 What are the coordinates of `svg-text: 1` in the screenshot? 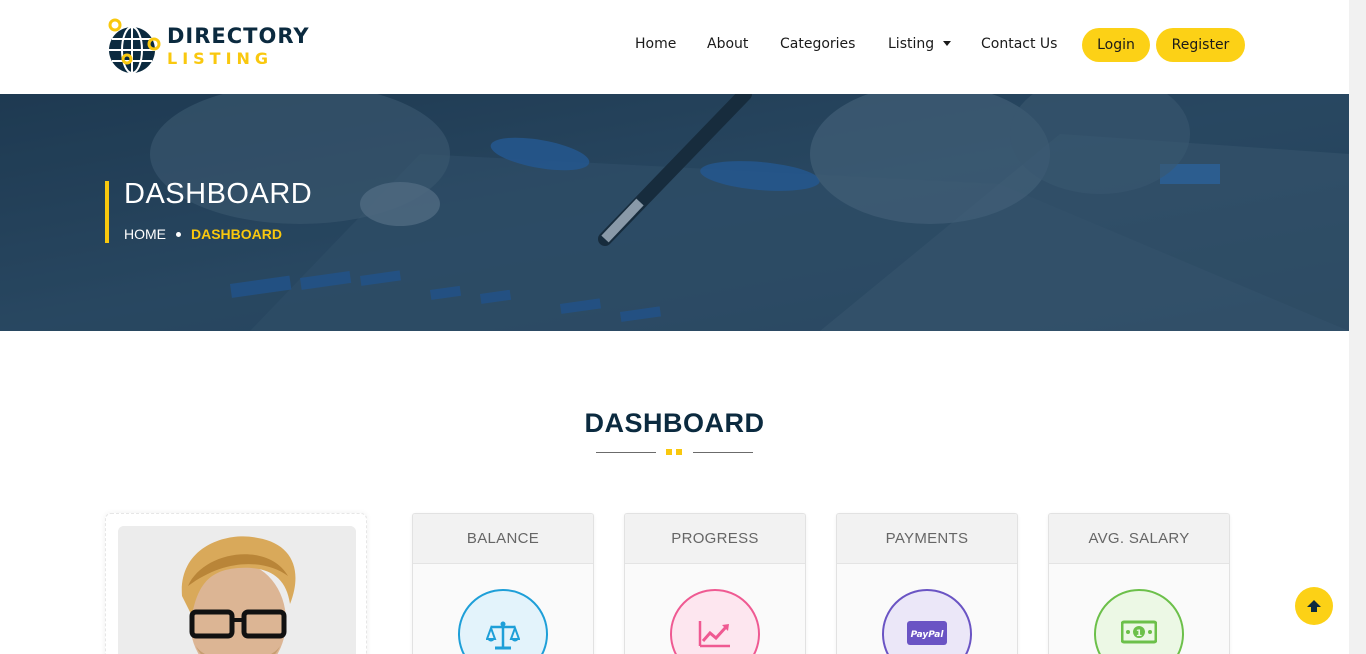 It's located at (1139, 634).